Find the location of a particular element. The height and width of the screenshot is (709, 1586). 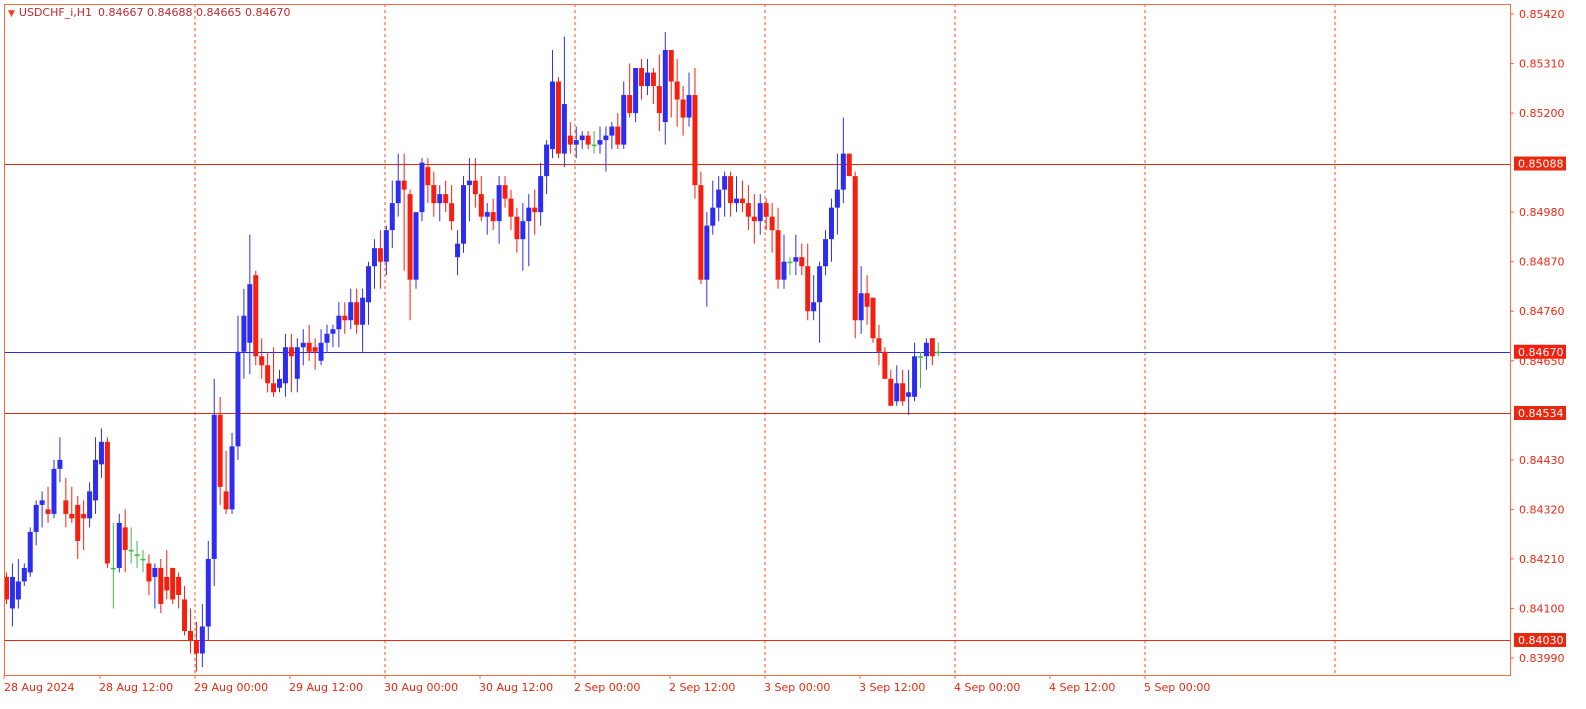

time-tick-label: 28 Aug 12:00 is located at coordinates (136, 687).